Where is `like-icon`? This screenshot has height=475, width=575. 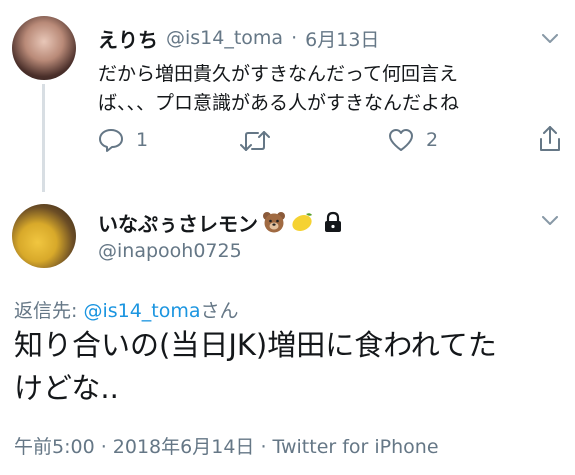
like-icon is located at coordinates (401, 140).